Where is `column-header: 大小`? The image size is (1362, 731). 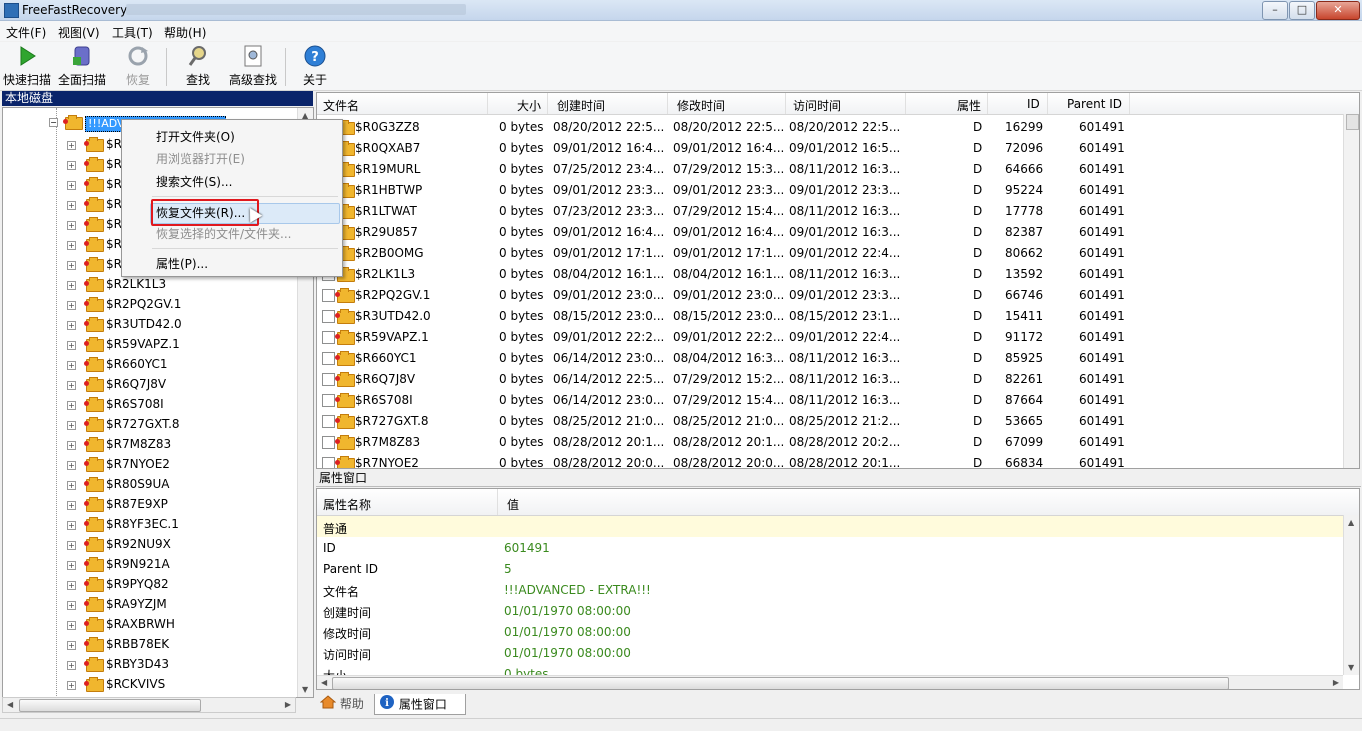 column-header: 大小 is located at coordinates (529, 105).